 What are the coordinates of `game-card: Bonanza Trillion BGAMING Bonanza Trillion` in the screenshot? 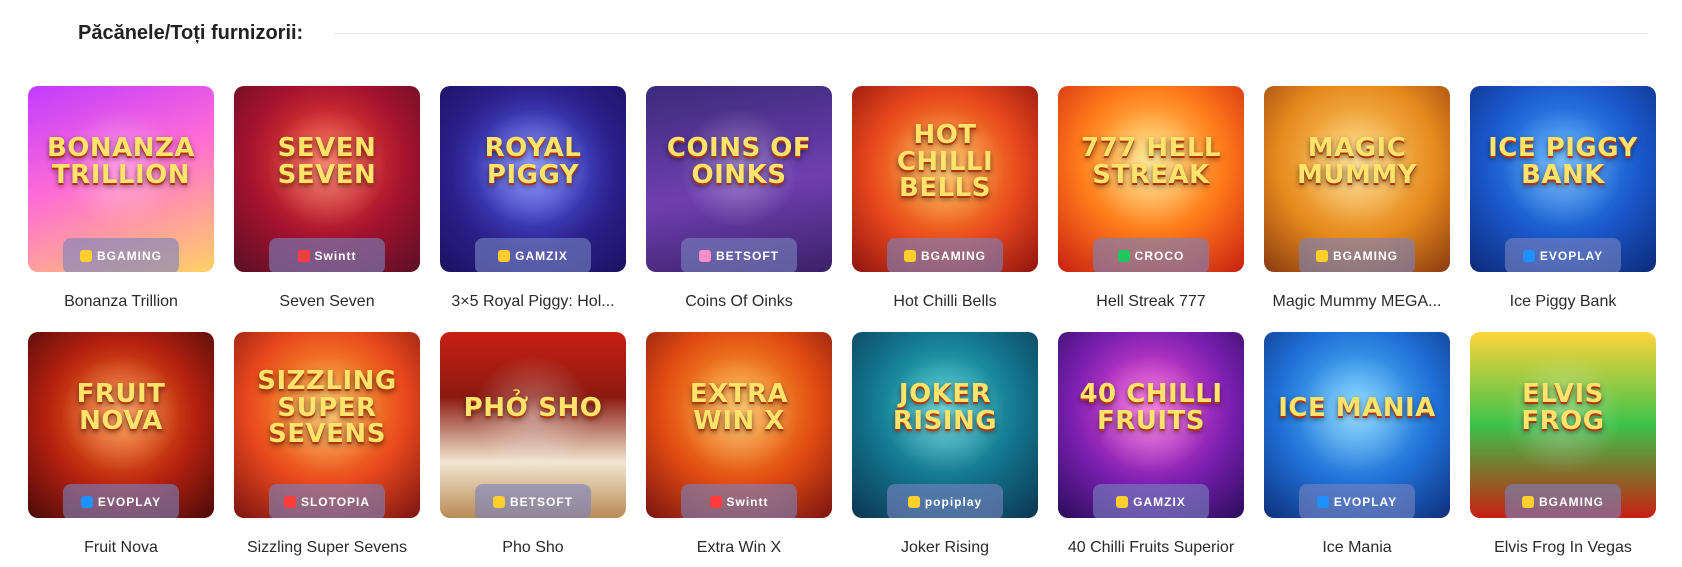 It's located at (121, 209).